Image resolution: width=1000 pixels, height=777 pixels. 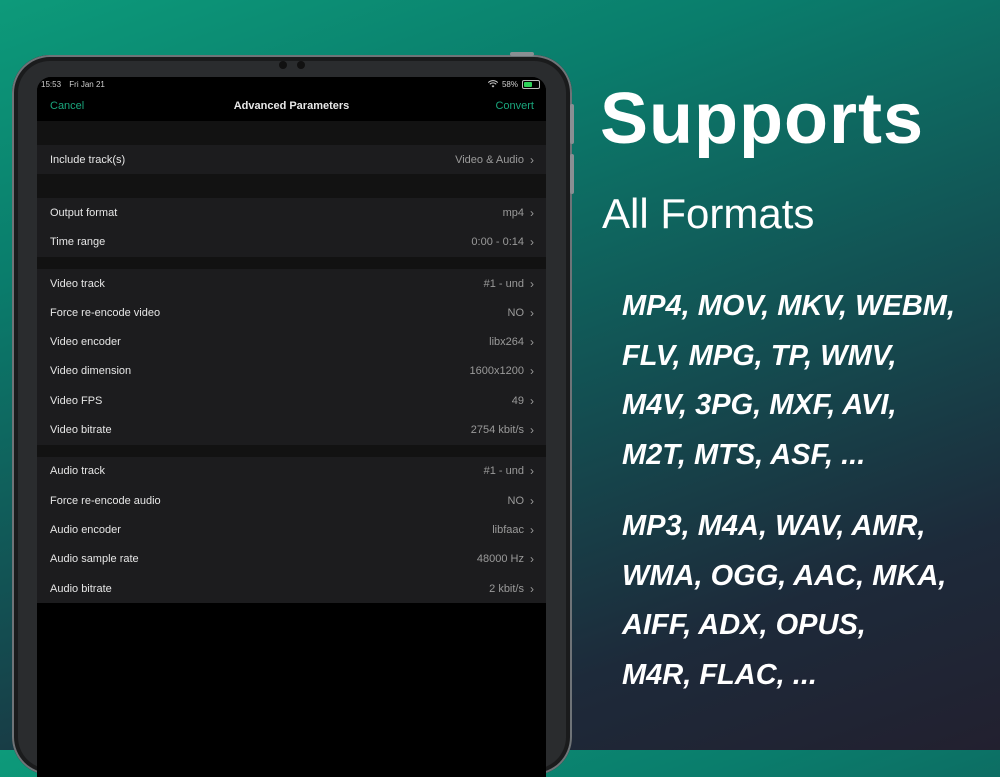 What do you see at coordinates (744, 625) in the screenshot?
I see `format-line: AIFF, ADX, OPUS,` at bounding box center [744, 625].